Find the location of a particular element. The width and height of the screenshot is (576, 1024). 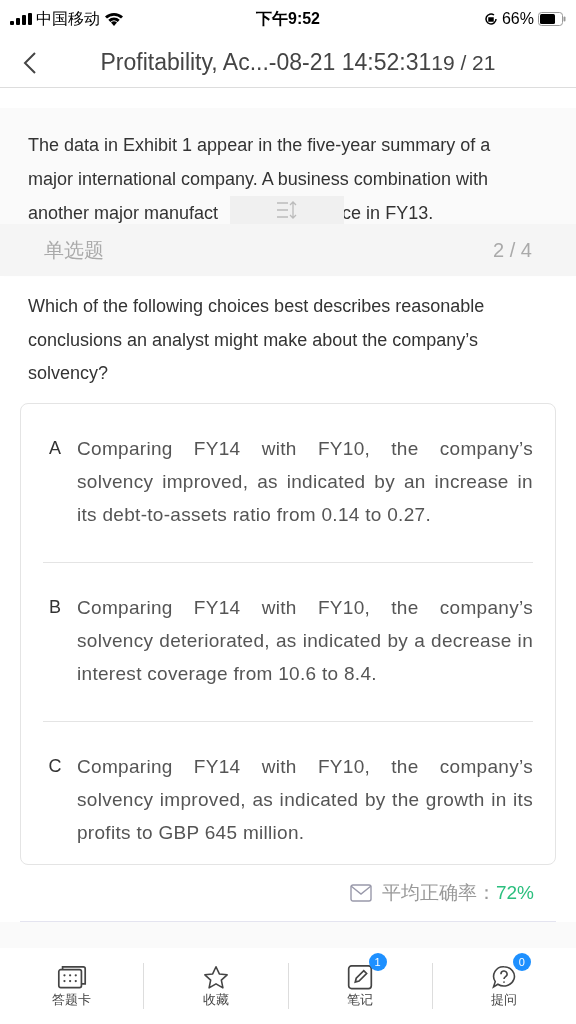

back-chevron-icon is located at coordinates (30, 62).